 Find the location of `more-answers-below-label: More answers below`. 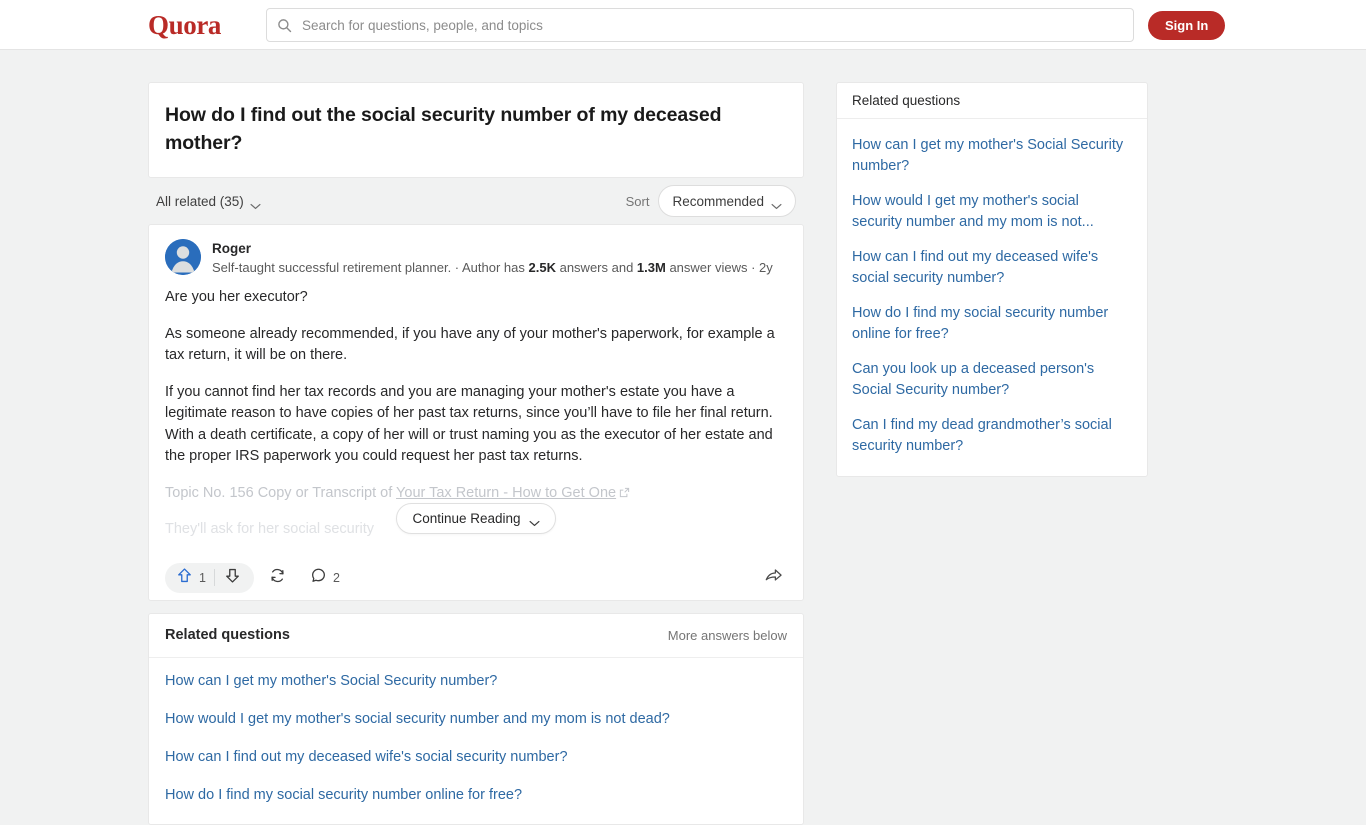

more-answers-below-label: More answers below is located at coordinates (727, 635).